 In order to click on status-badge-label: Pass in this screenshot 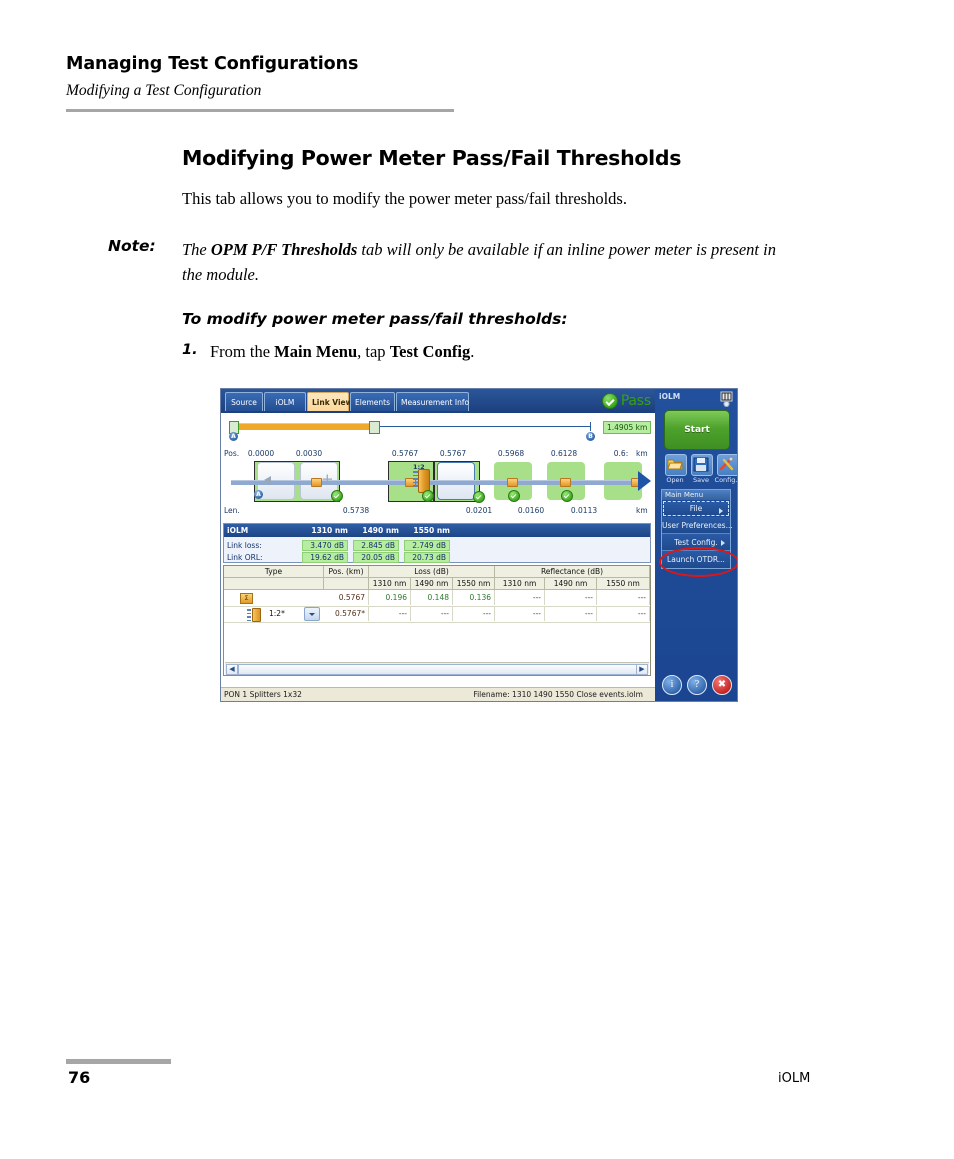, I will do `click(635, 401)`.